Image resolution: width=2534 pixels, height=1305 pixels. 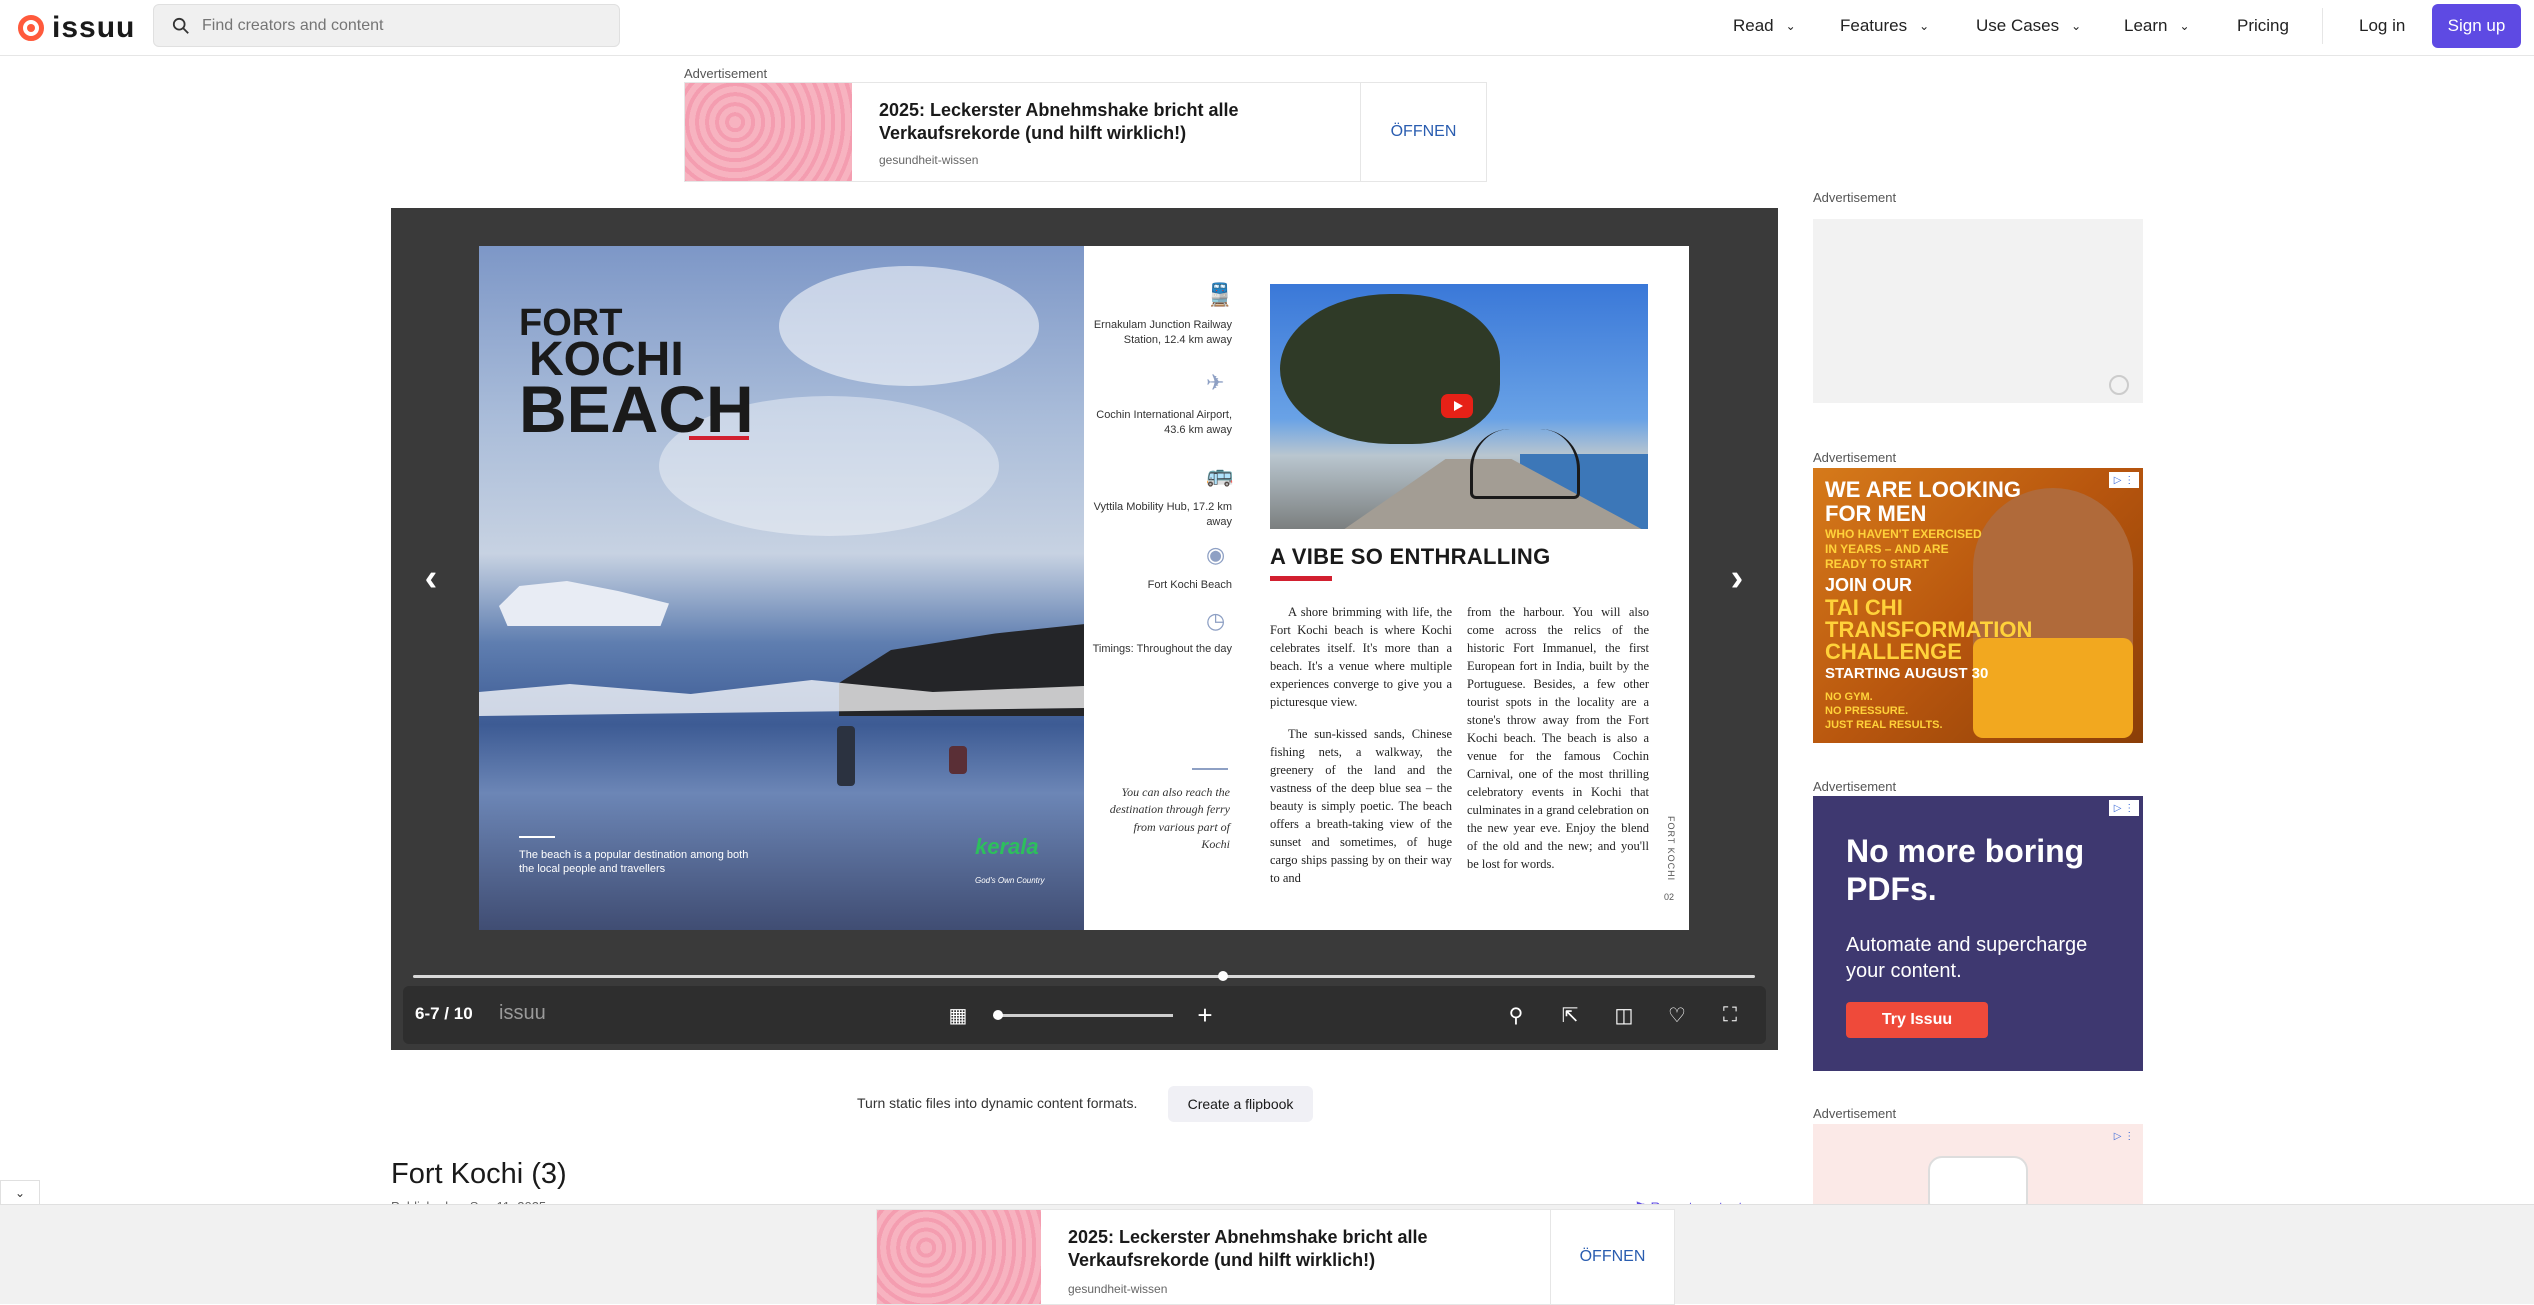 I want to click on search-input, so click(x=402, y=26).